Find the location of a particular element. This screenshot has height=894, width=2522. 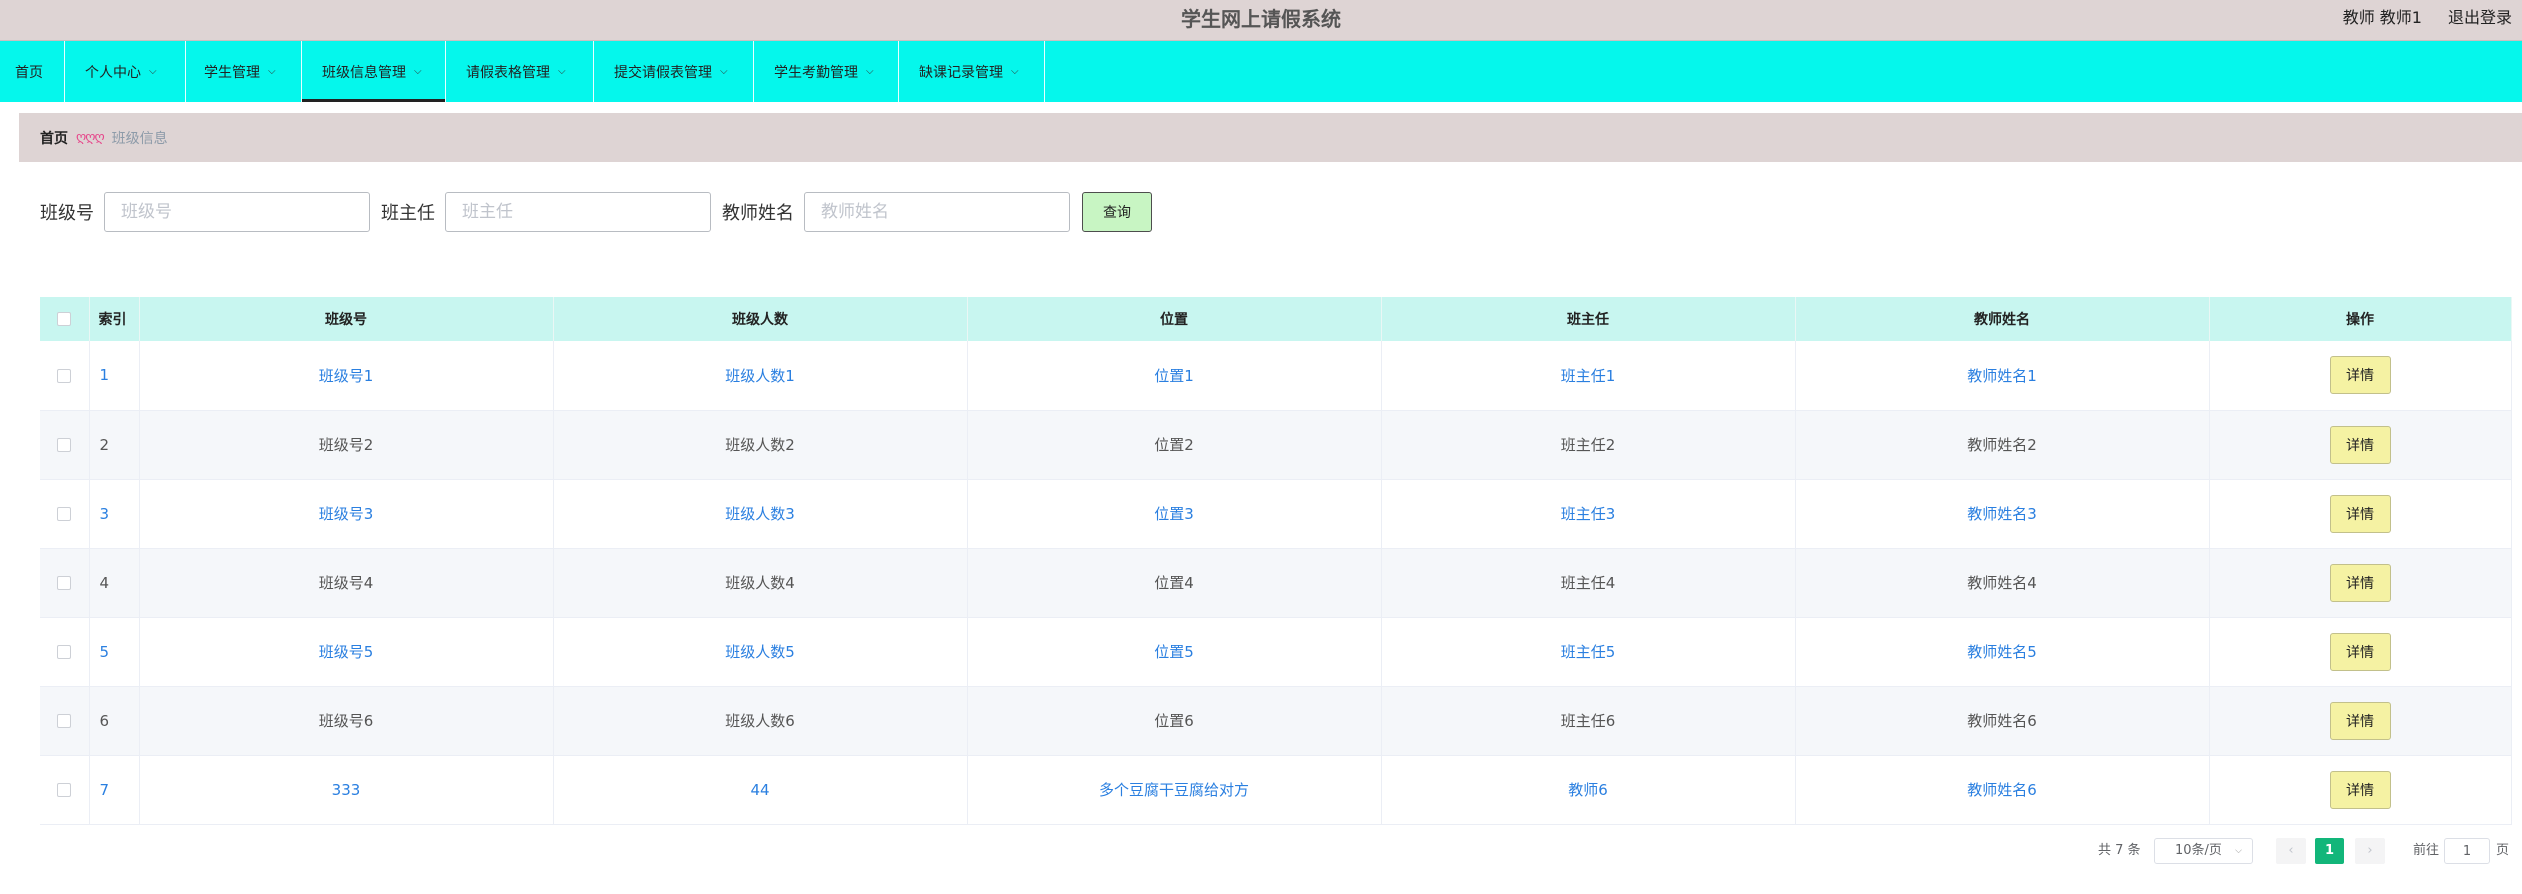

cell-head-teacher: 教师6 is located at coordinates (1588, 790).